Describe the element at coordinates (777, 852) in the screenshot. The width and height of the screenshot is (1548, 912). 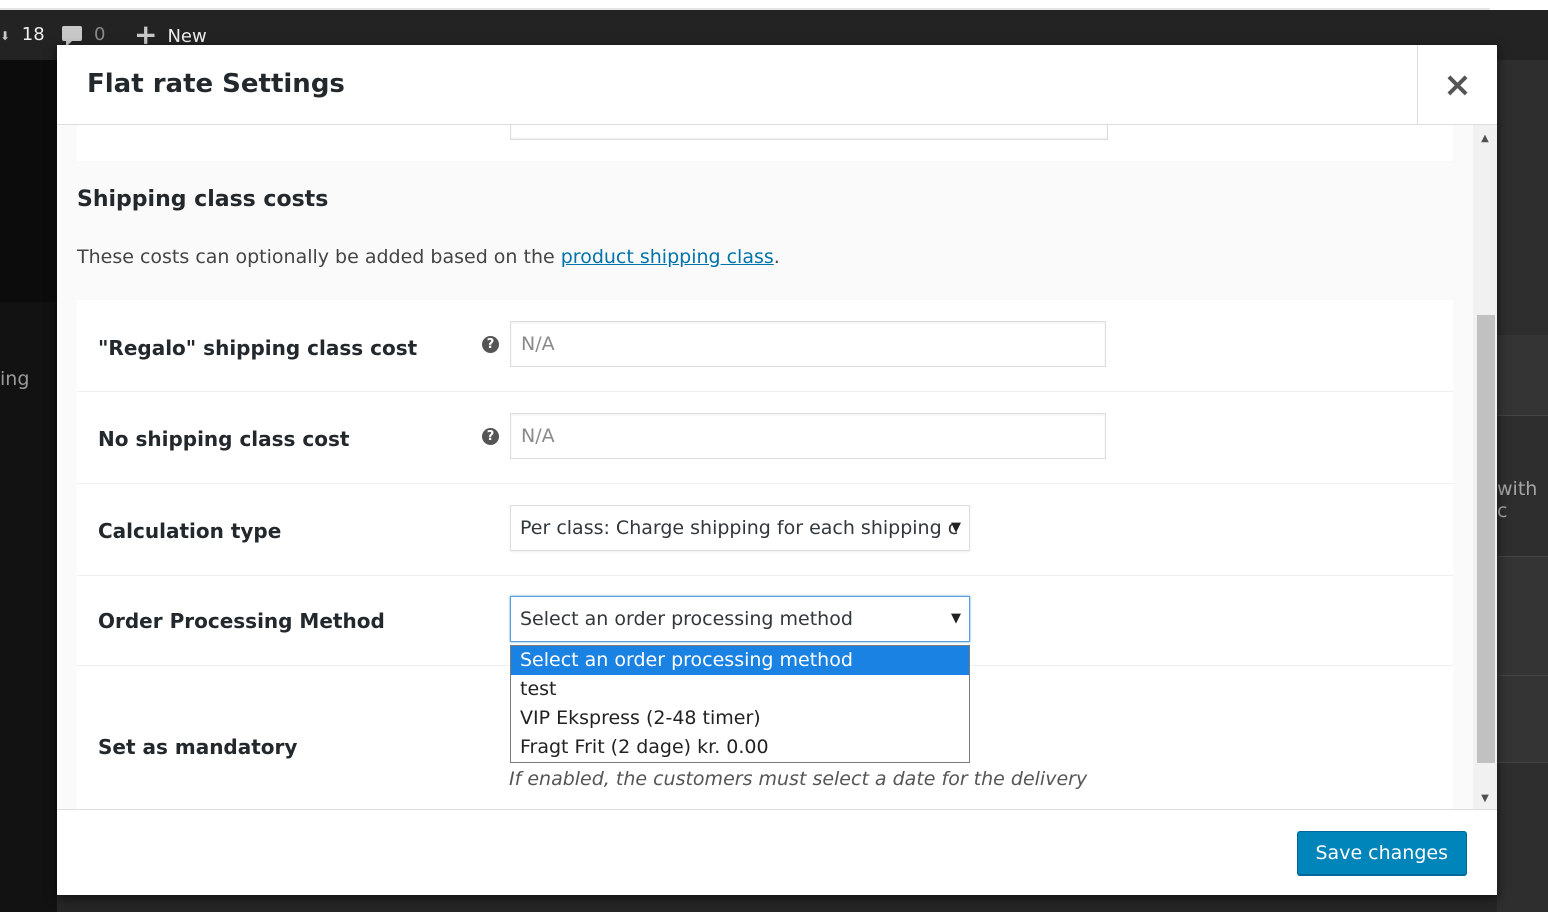
I see `modal-footer: Save changes` at that location.